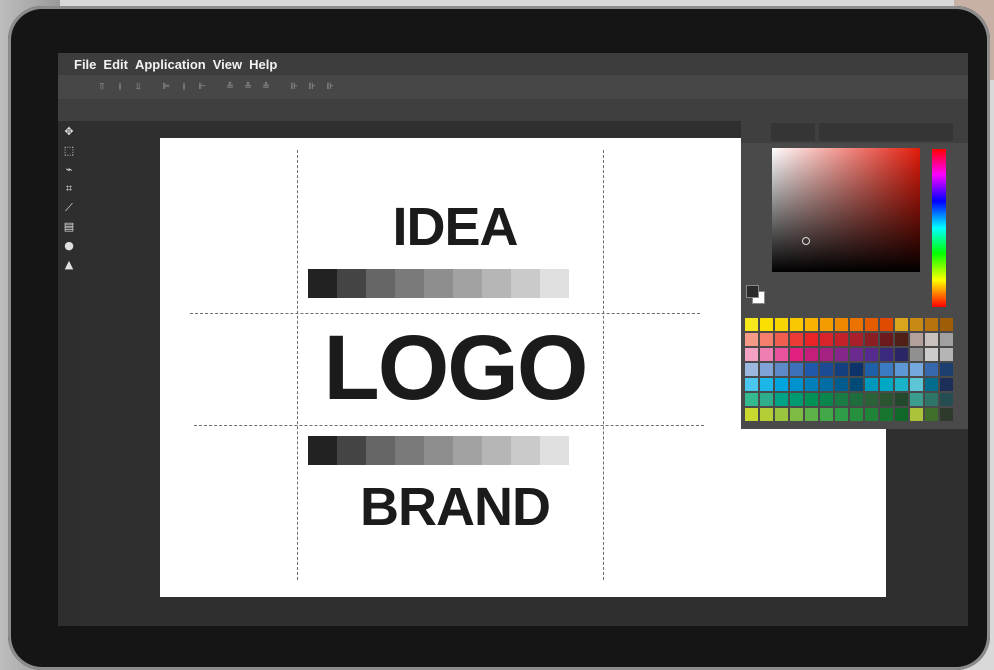  I want to click on align-left-icon: ⊫, so click(166, 87).